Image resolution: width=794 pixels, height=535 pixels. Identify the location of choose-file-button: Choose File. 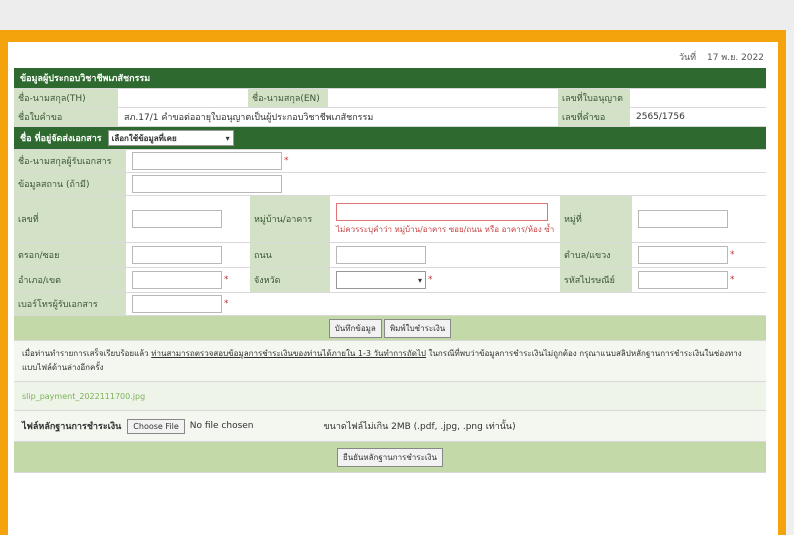
(156, 426).